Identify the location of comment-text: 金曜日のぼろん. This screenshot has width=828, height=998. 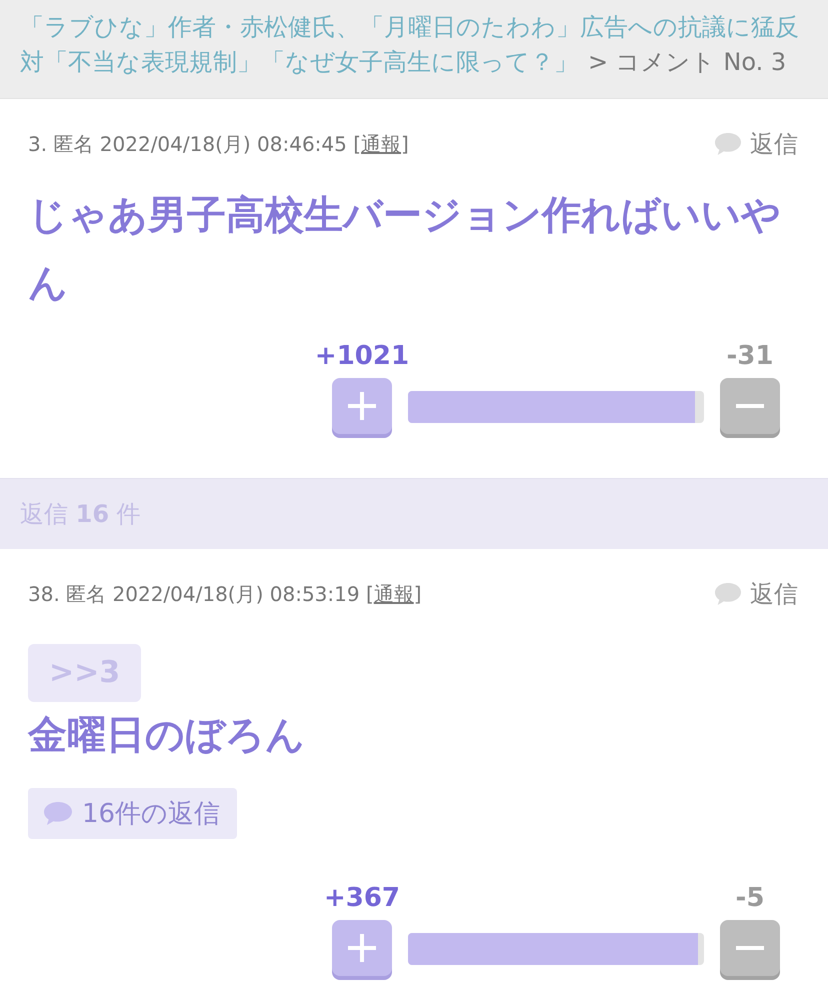
(167, 736).